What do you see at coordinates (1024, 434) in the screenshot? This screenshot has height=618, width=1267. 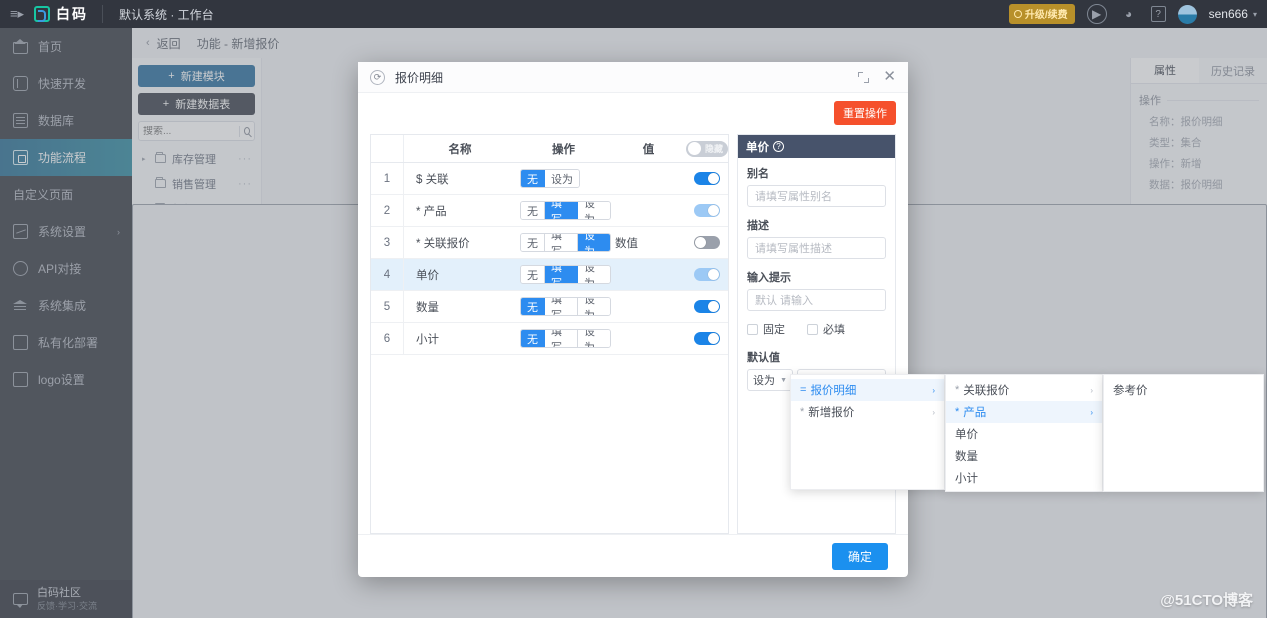 I see `cascader-item-unitprice: 单价` at bounding box center [1024, 434].